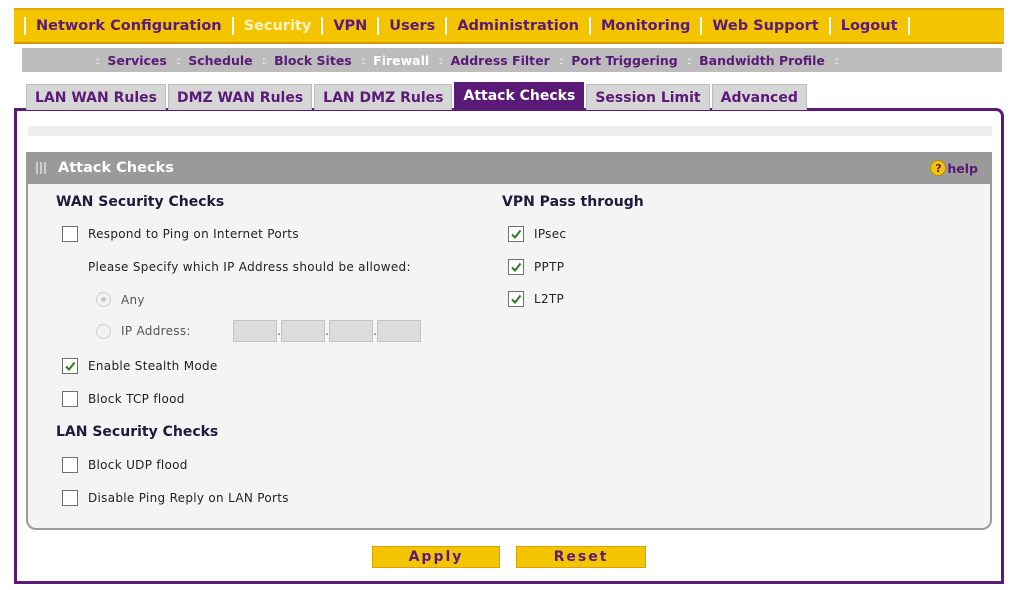  I want to click on help-link: ? help, so click(954, 168).